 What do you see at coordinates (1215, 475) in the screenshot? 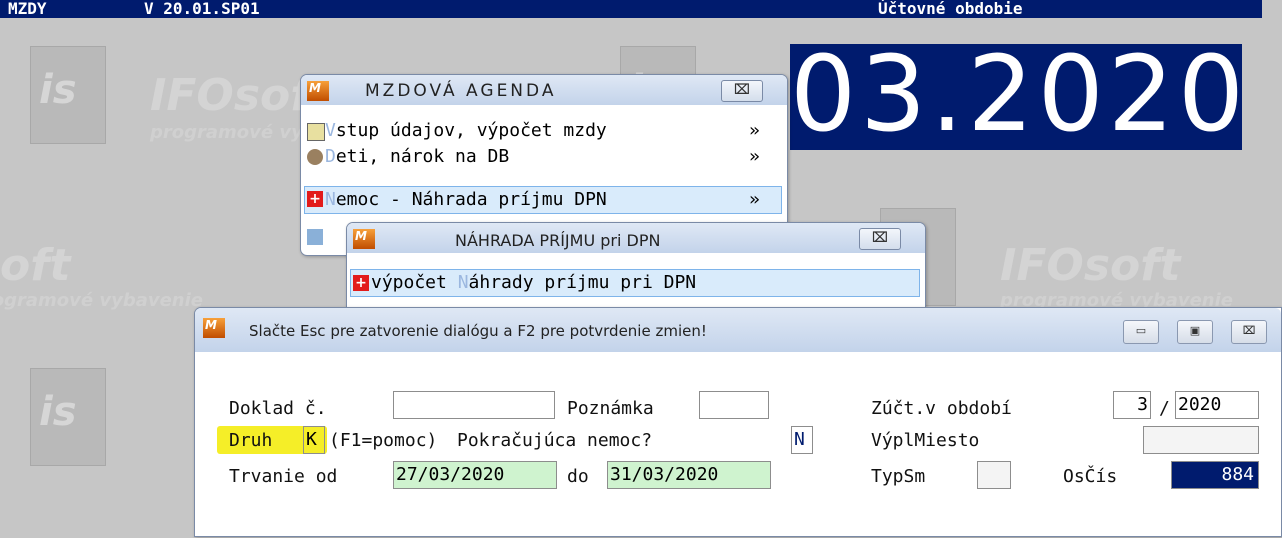
I see `oscis-field: 884` at bounding box center [1215, 475].